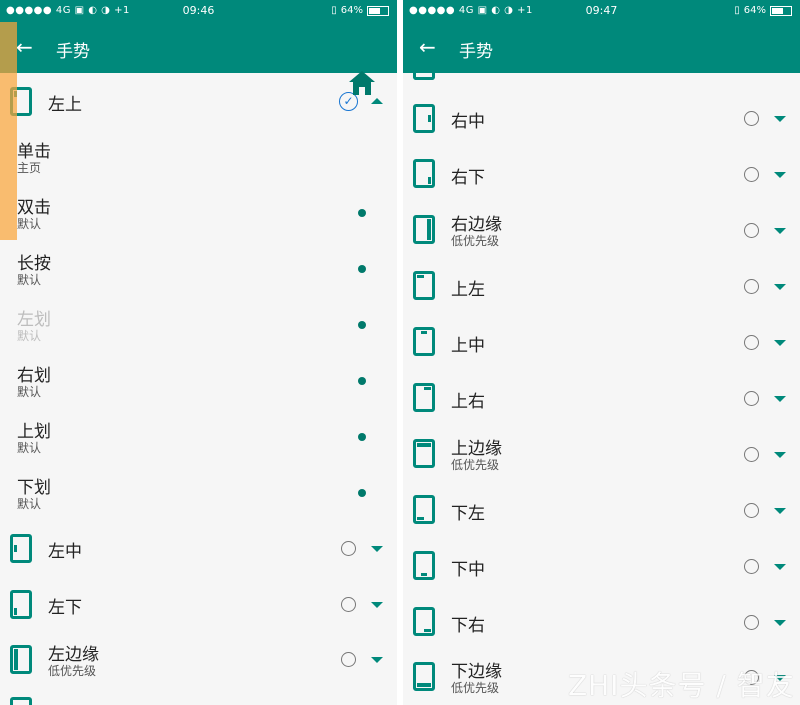 The width and height of the screenshot is (800, 705). Describe the element at coordinates (424, 118) in the screenshot. I see `right-middle-zone-icon` at that location.